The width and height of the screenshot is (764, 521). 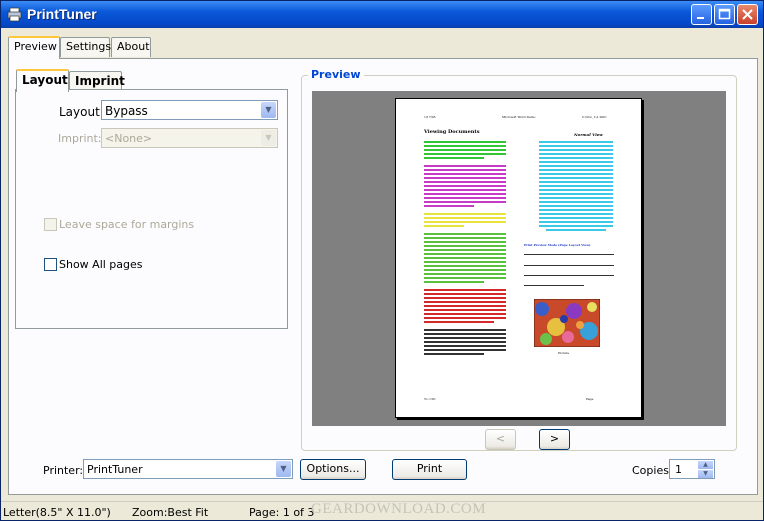 What do you see at coordinates (692, 469) in the screenshot?
I see `copies-stepper: 1 ▲ ▼` at bounding box center [692, 469].